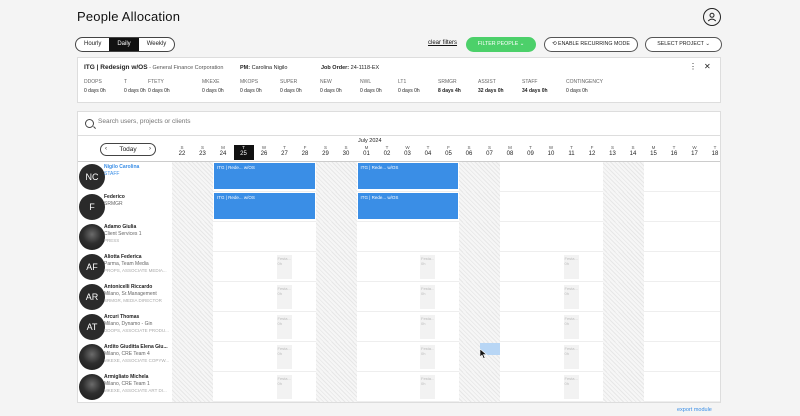  What do you see at coordinates (712, 151) in the screenshot?
I see `day-column-header: T 18` at bounding box center [712, 151].